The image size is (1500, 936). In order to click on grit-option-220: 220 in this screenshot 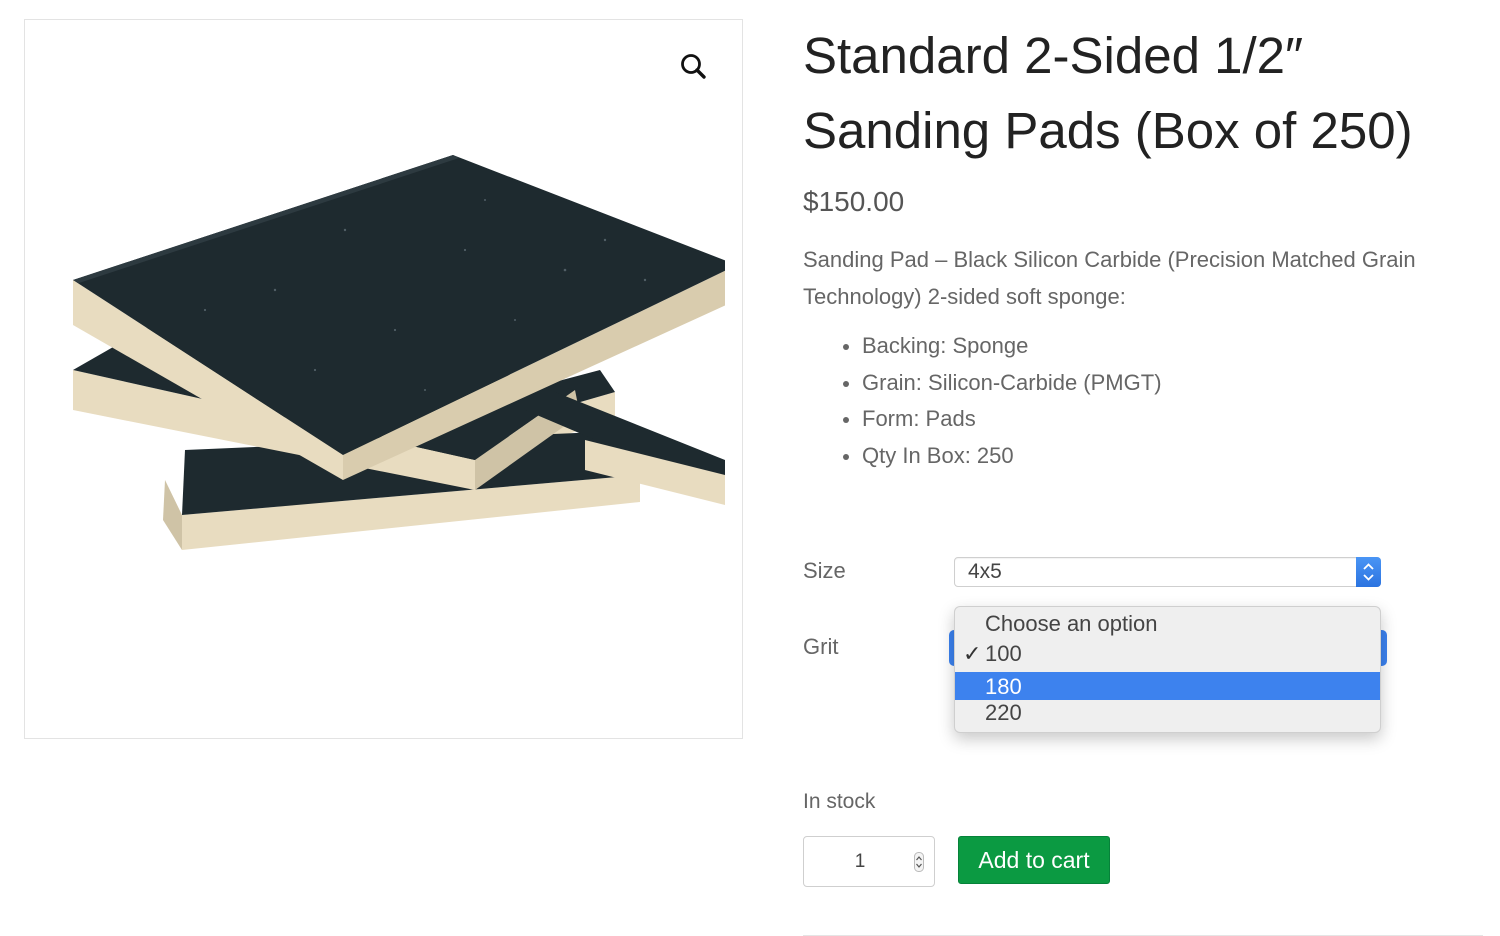, I will do `click(1167, 712)`.